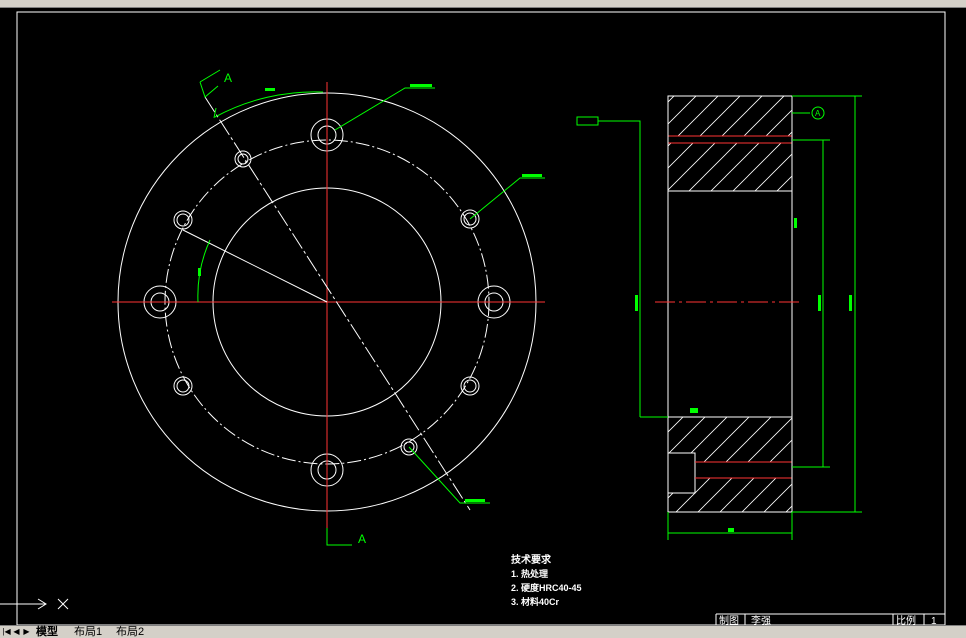 The width and height of the screenshot is (966, 638). What do you see at coordinates (906, 619) in the screenshot?
I see `scale-label: 比例` at bounding box center [906, 619].